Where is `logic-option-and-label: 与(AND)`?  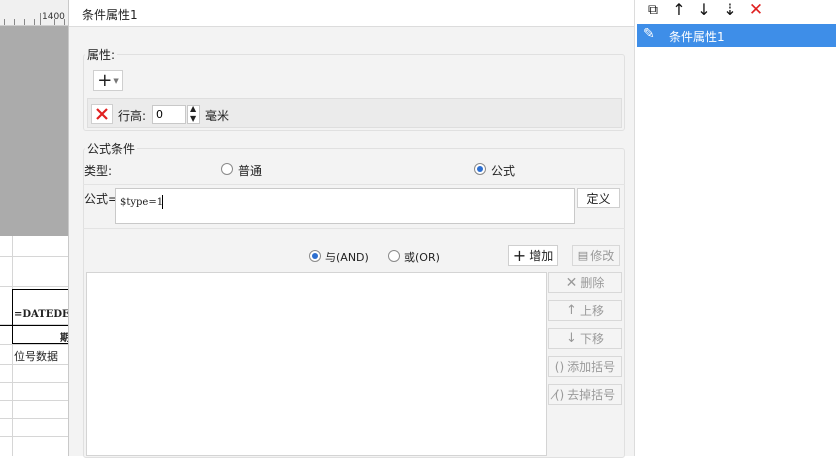 logic-option-and-label: 与(AND) is located at coordinates (347, 257).